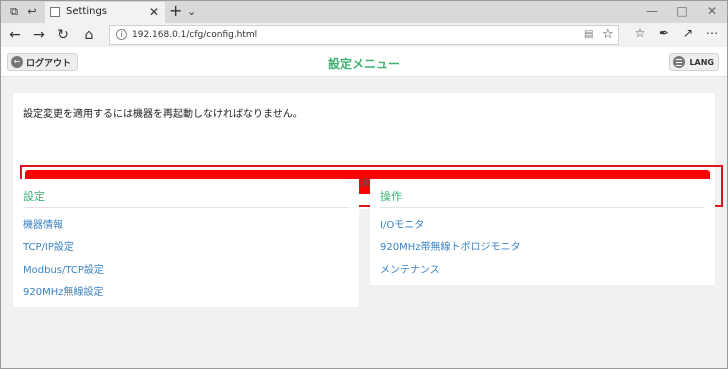  I want to click on minimize-icon: —, so click(652, 11).